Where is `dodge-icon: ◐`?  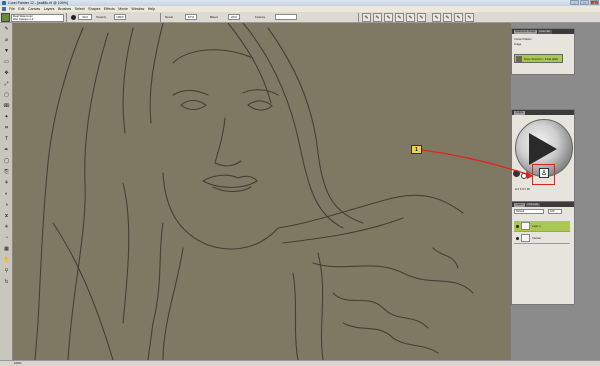
dodge-icon: ◐ is located at coordinates (6, 193).